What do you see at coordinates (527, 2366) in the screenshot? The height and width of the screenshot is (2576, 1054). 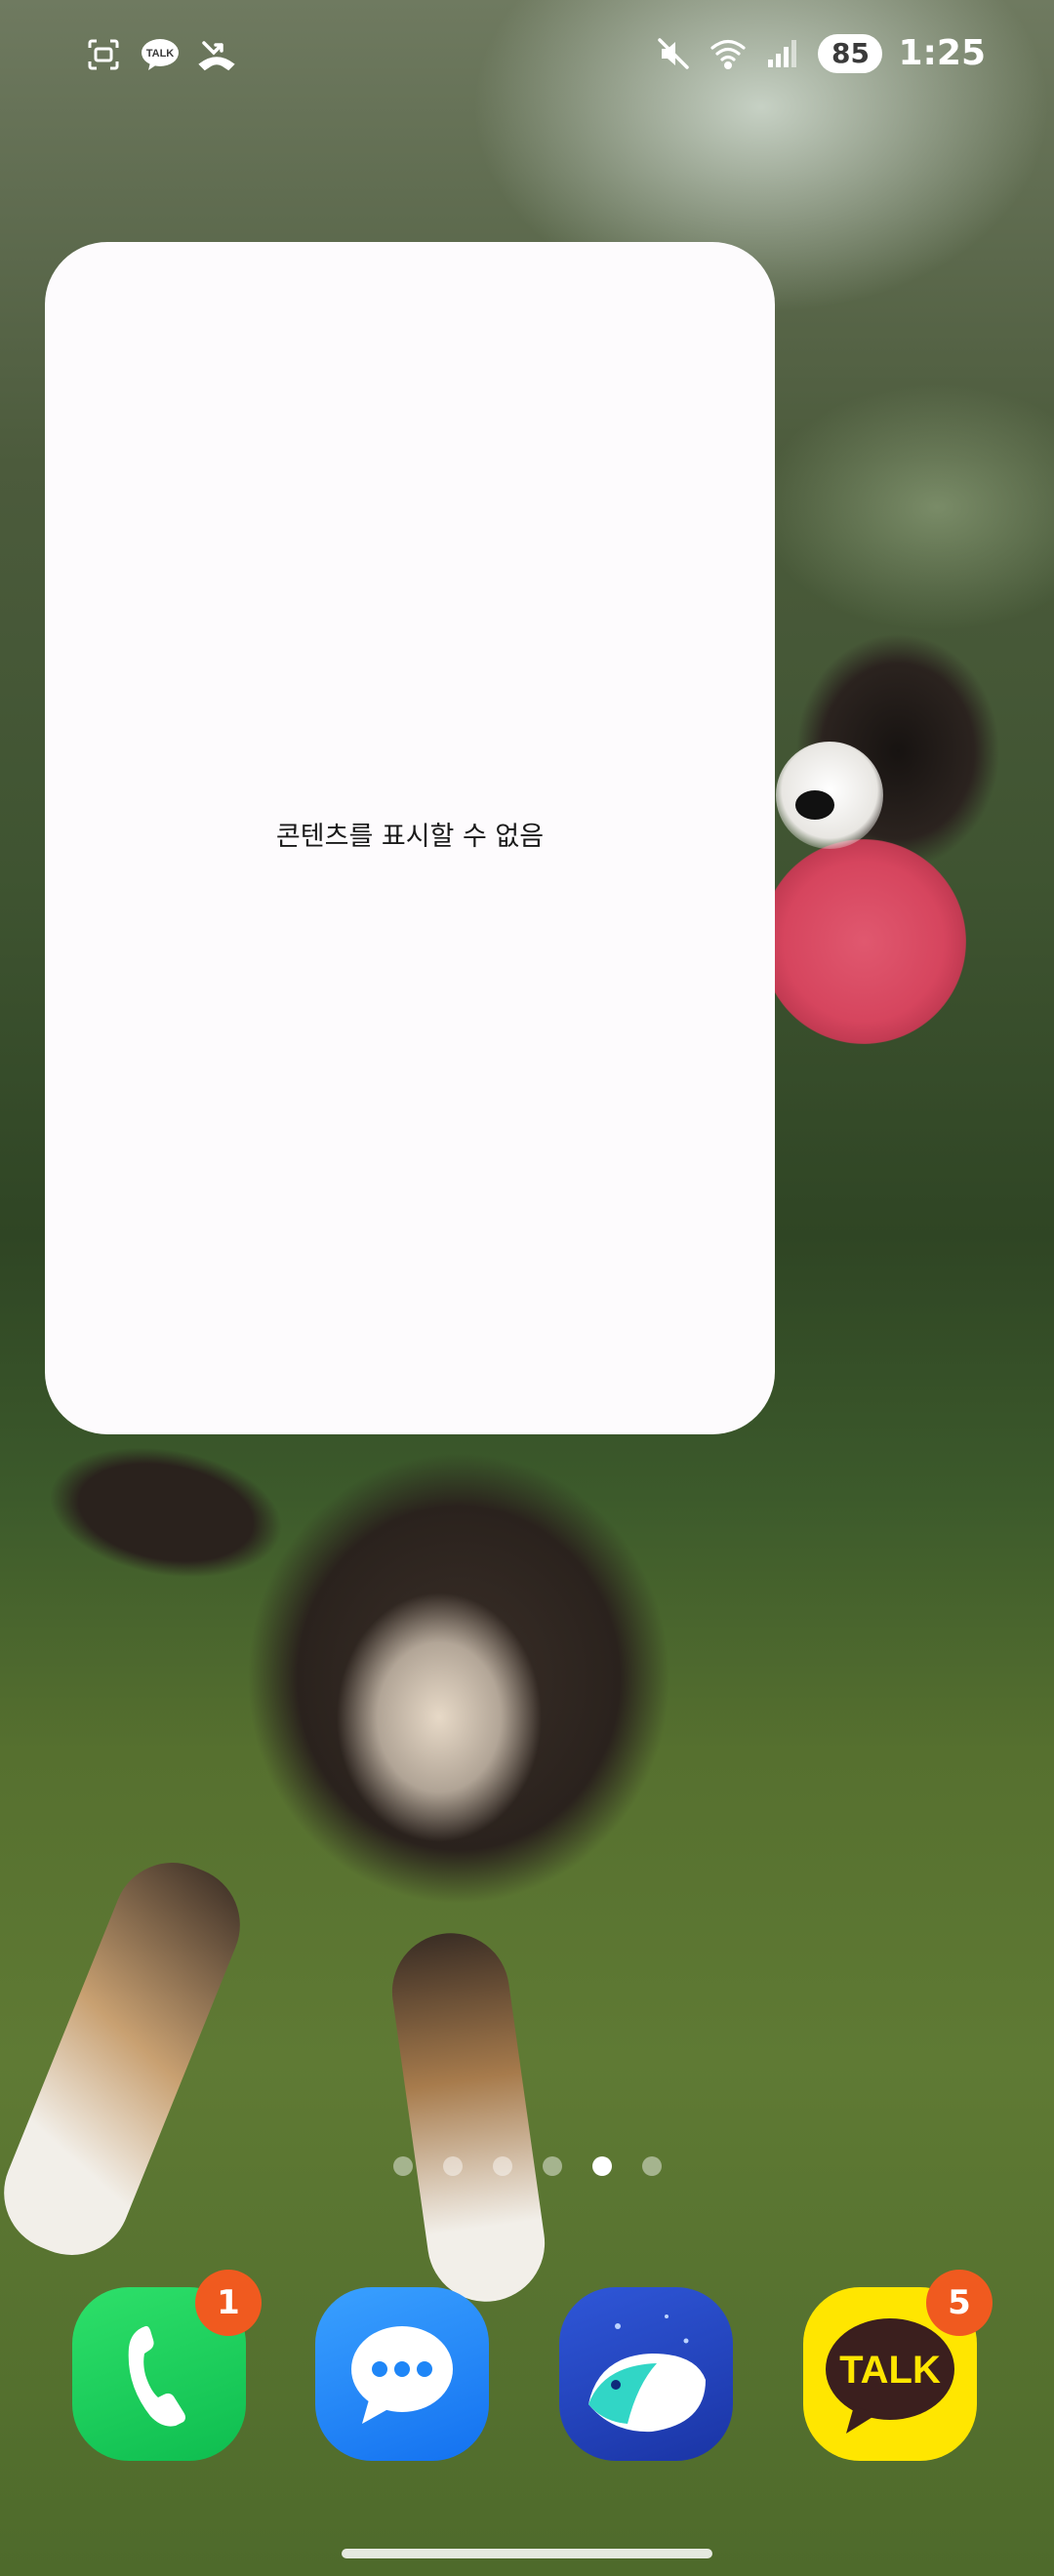 I see `app-dock: 1 TALK 5` at bounding box center [527, 2366].